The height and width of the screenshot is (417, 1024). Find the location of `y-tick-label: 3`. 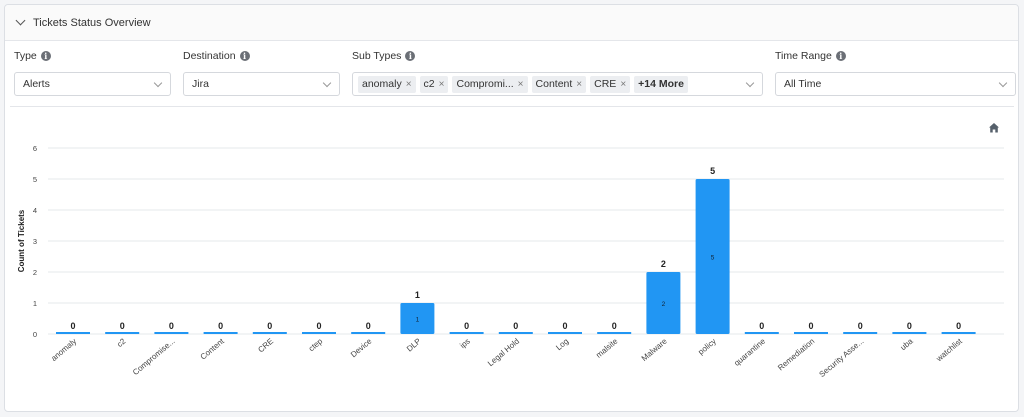

y-tick-label: 3 is located at coordinates (35, 241).